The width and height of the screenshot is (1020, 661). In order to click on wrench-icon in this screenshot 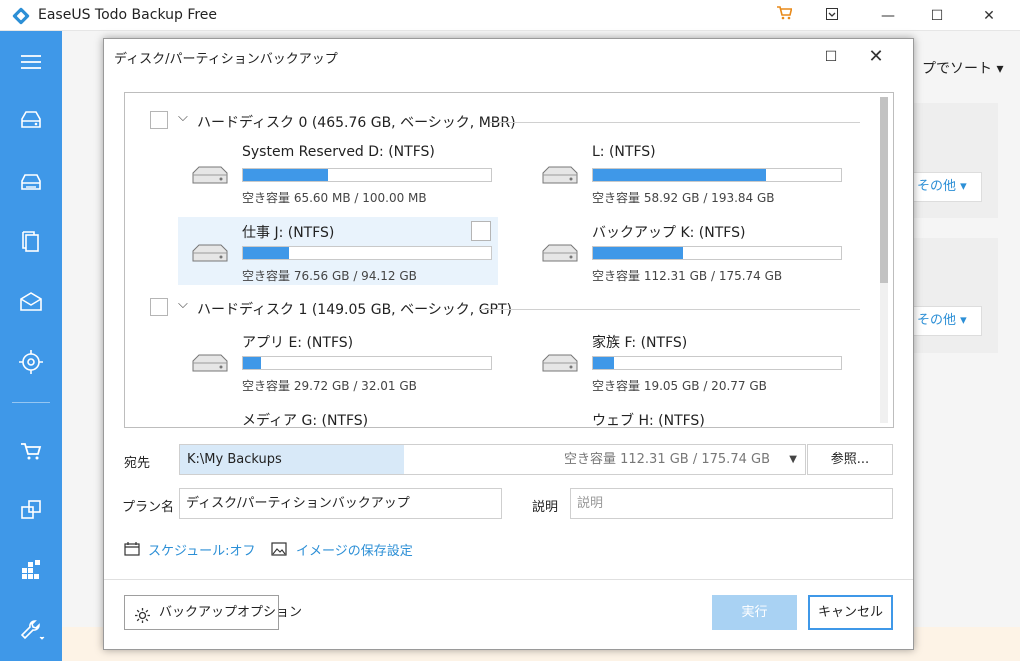, I will do `click(31, 630)`.